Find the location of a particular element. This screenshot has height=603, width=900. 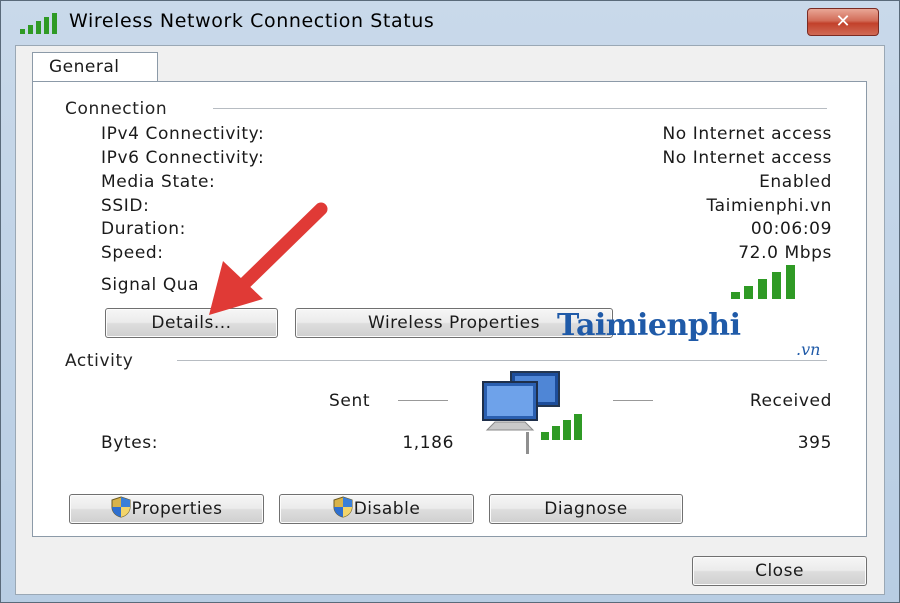

properties-button-label: Properties is located at coordinates (177, 509).